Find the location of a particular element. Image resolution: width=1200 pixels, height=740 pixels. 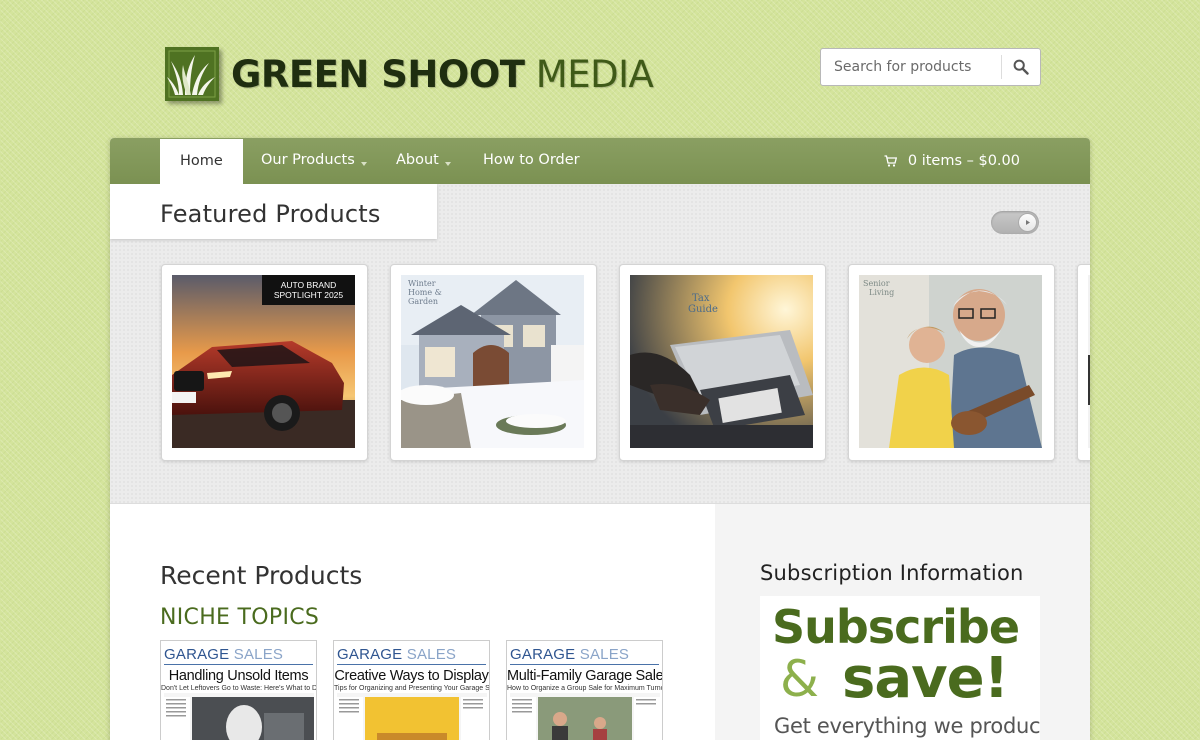

nav-our-products-label: Our Products is located at coordinates (308, 160).